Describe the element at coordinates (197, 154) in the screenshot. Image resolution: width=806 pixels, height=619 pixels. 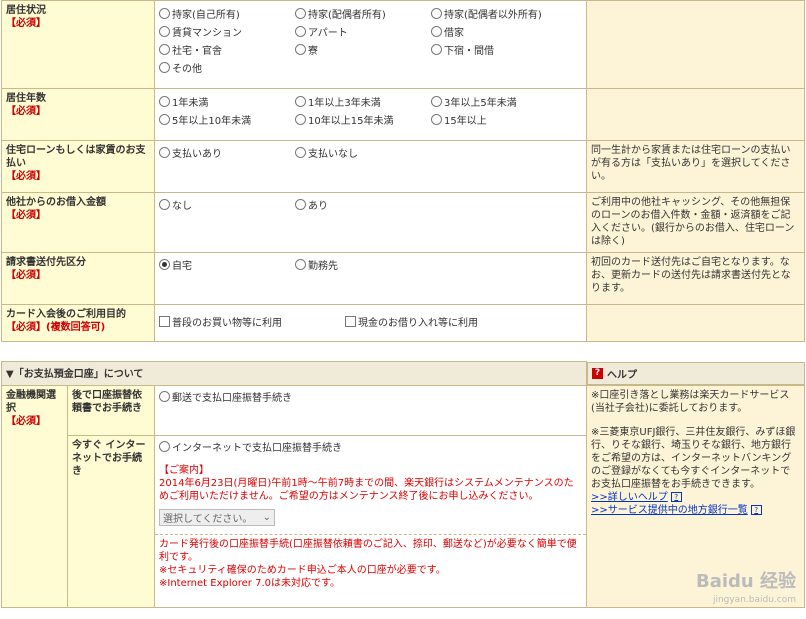
I see `option-label: 支払いあり` at that location.